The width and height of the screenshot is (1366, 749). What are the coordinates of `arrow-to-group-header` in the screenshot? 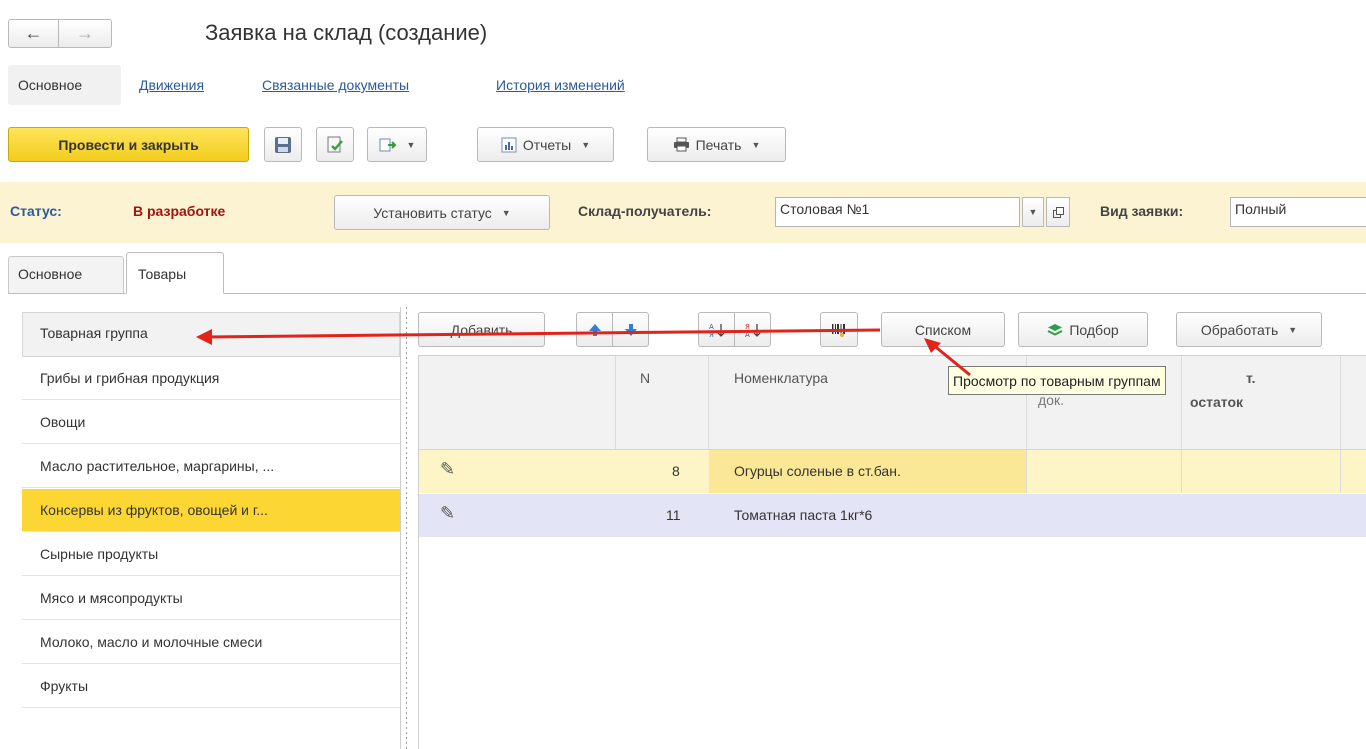 It's located at (538, 336).